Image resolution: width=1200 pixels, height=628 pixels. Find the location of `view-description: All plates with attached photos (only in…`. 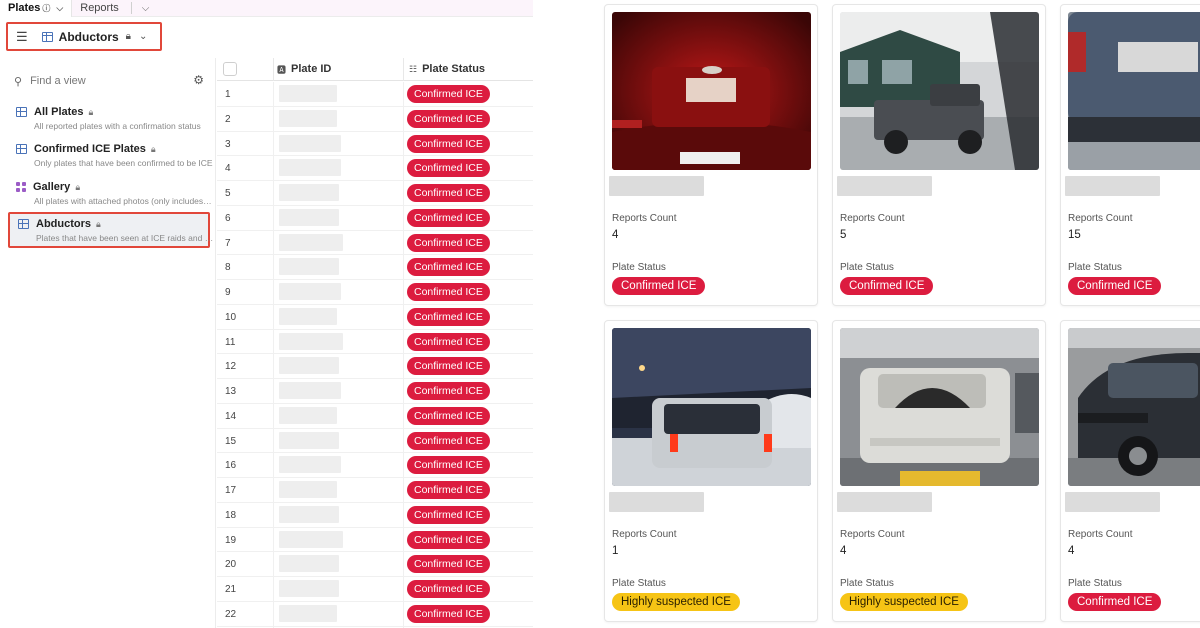

view-description: All plates with attached photos (only in… is located at coordinates (124, 201).